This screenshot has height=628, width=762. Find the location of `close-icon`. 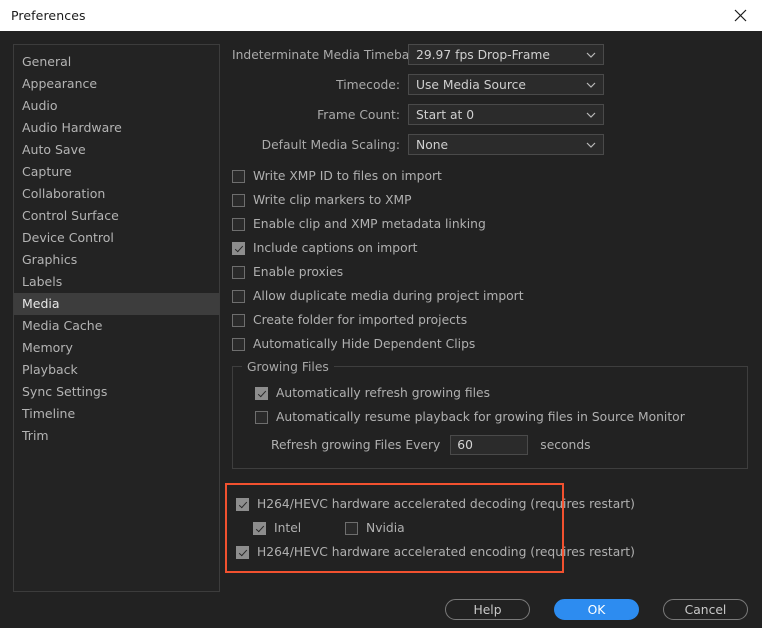

close-icon is located at coordinates (740, 15).